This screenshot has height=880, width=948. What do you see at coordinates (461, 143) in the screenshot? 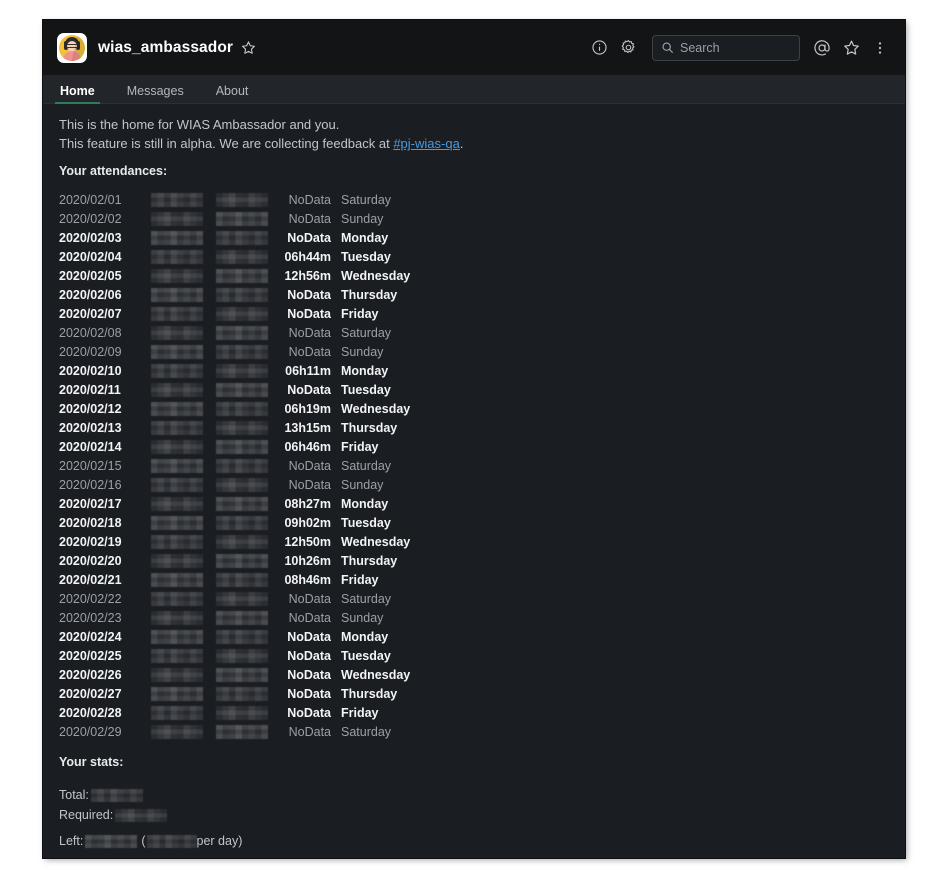
I see `intro-line-2-period: .` at bounding box center [461, 143].